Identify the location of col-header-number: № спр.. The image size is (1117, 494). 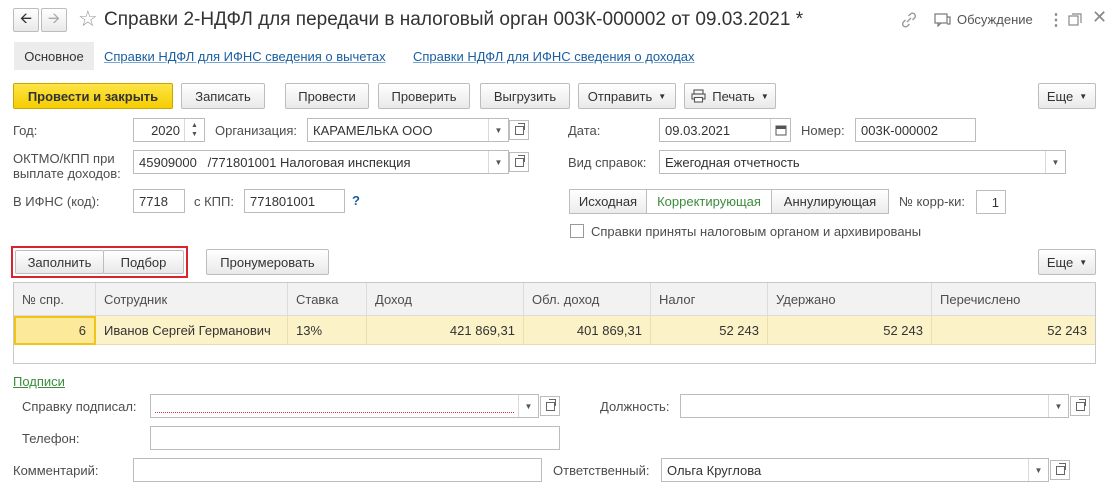
(55, 299).